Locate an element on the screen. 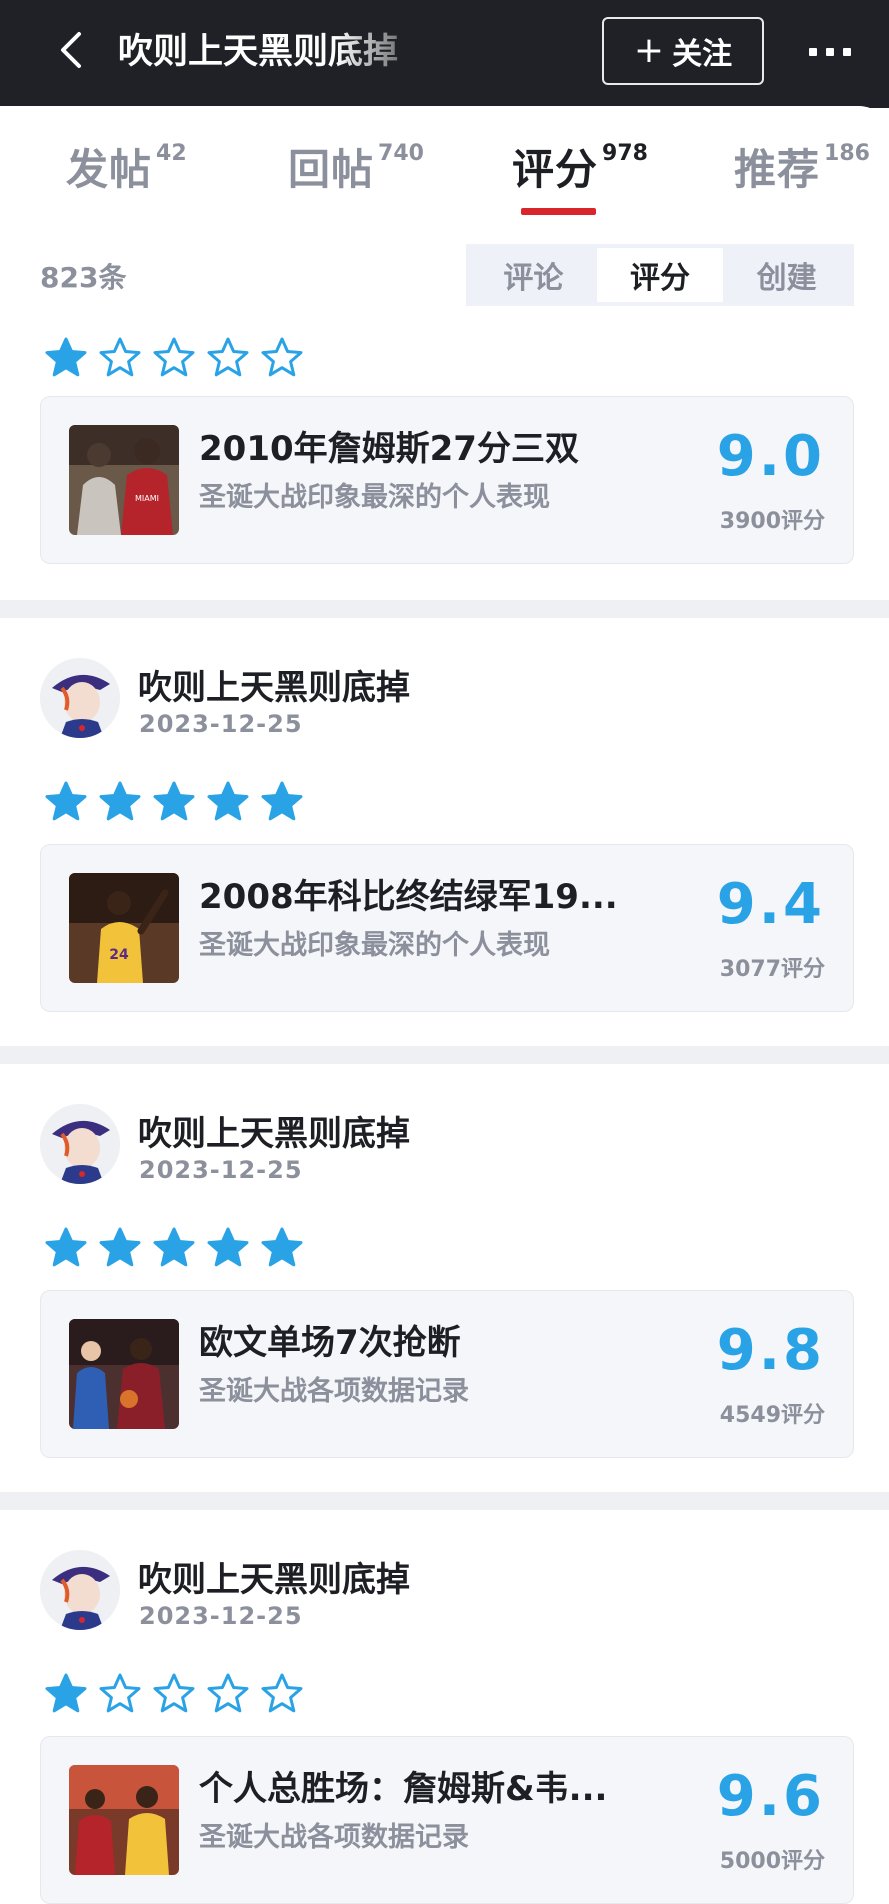 This screenshot has height=1904, width=889. total-count: 823条 is located at coordinates (83, 277).